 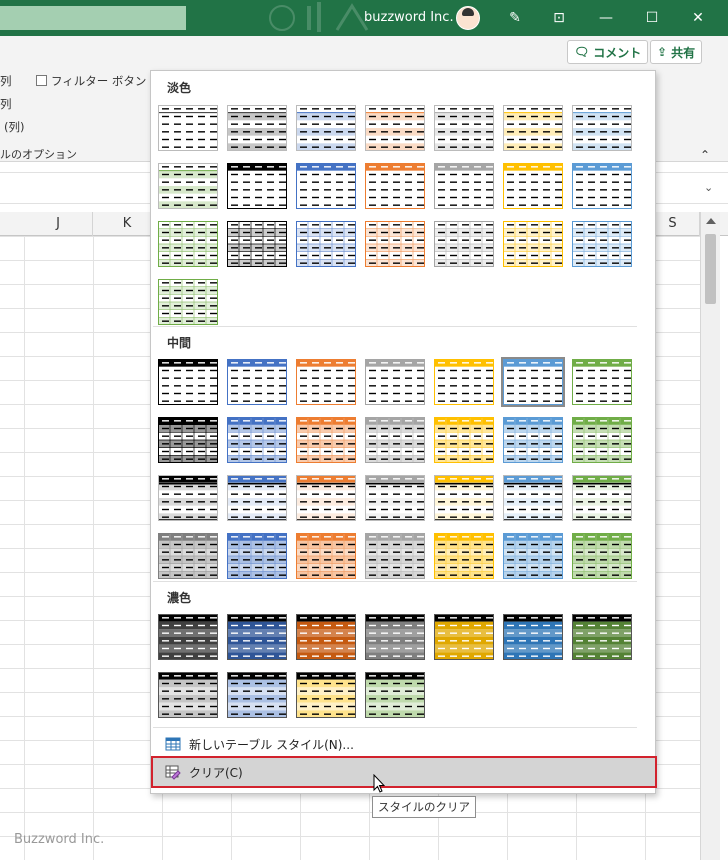 I want to click on scroll-thumb, so click(x=710, y=269).